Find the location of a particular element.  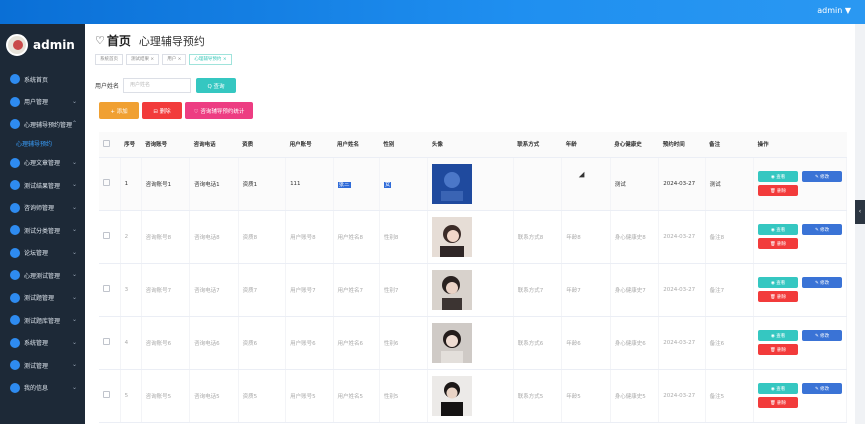

operation-cell: ◉ 查看 ✎ 修改 🗑 删除 is located at coordinates (800, 343).